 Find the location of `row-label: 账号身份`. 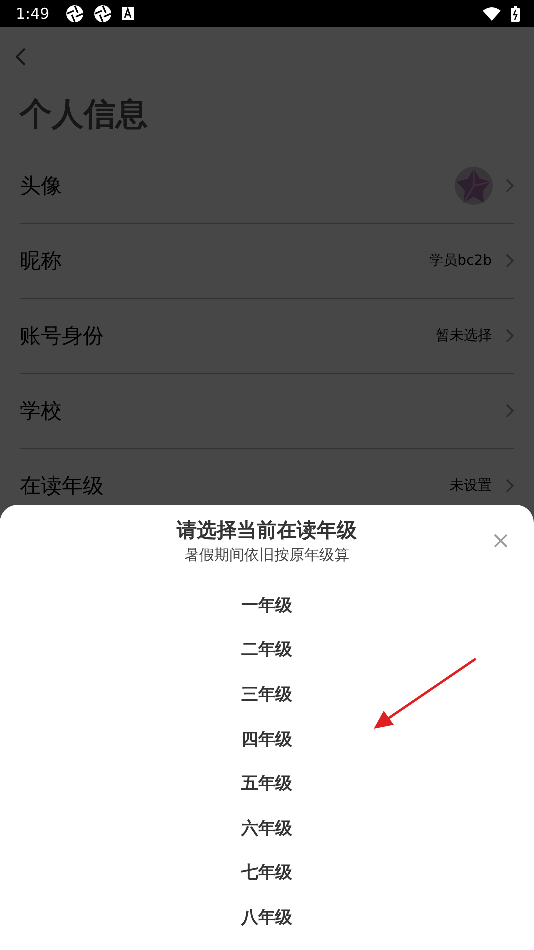

row-label: 账号身份 is located at coordinates (62, 336).